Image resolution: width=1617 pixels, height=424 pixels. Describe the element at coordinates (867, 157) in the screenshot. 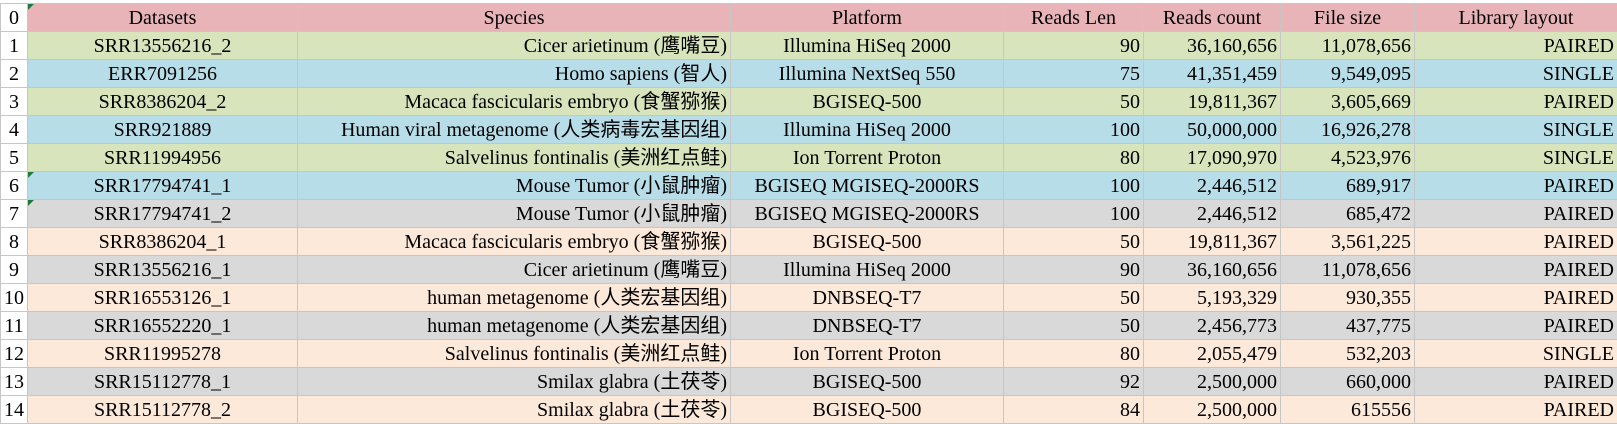

I see `cell-platform: Ion Torrent Proton` at that location.